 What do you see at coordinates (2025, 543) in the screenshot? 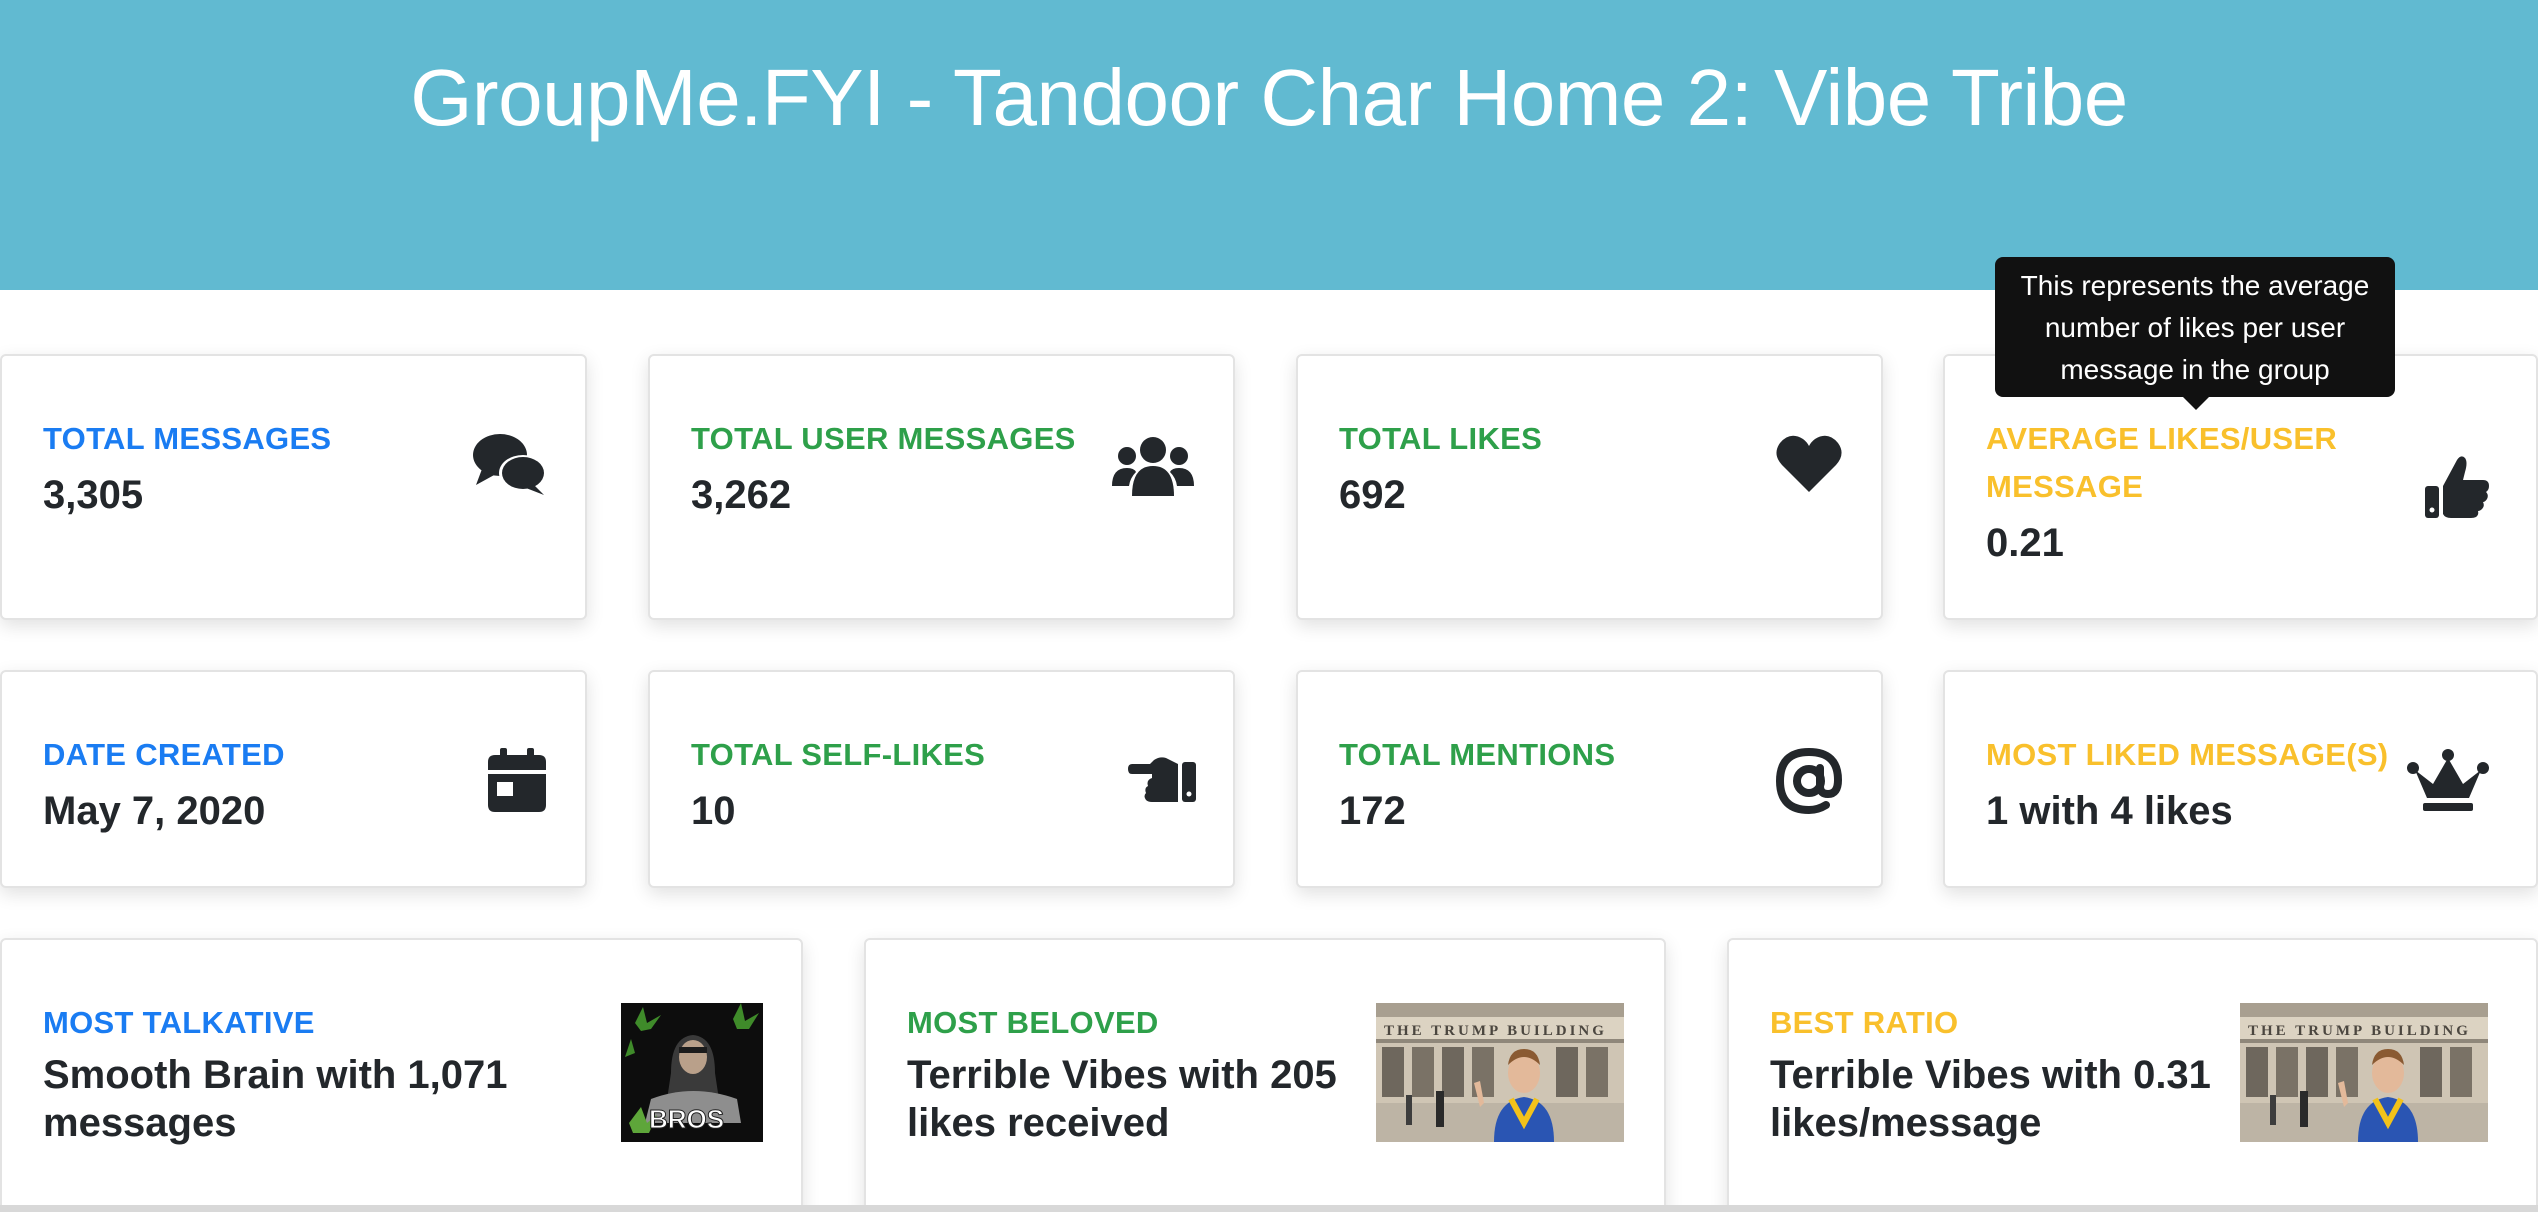
I see `stat-value: 0.21` at bounding box center [2025, 543].